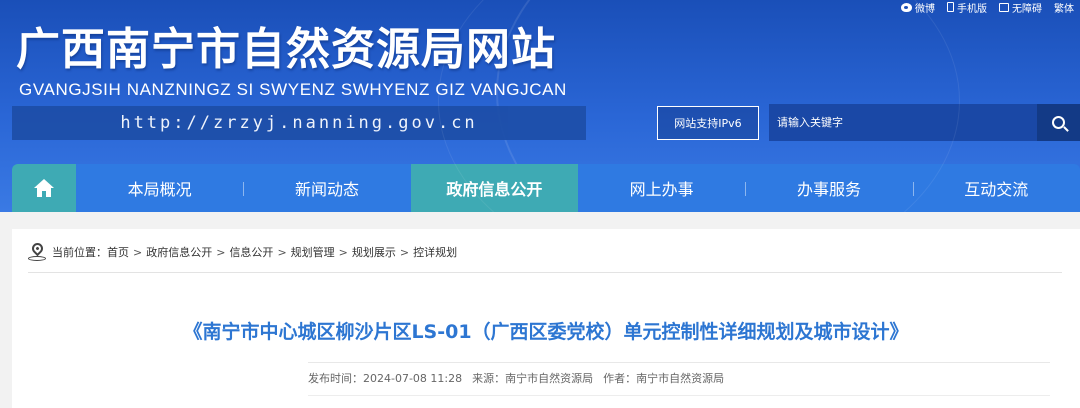  What do you see at coordinates (903, 122) in the screenshot?
I see `search-input` at bounding box center [903, 122].